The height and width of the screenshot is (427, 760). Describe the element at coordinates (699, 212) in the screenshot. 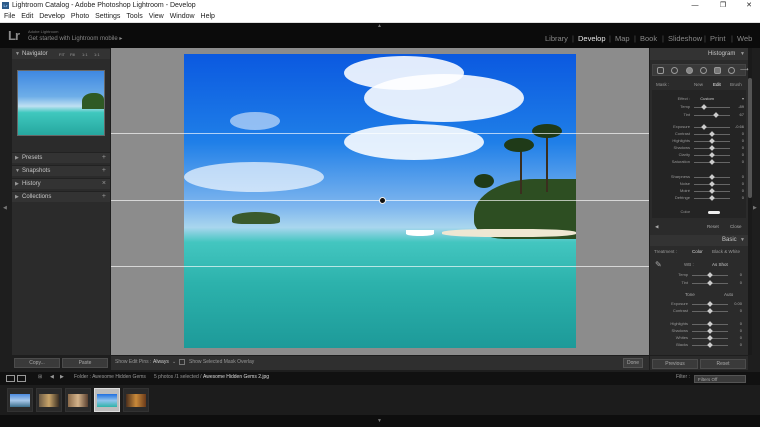

I see `color-row: Color` at that location.